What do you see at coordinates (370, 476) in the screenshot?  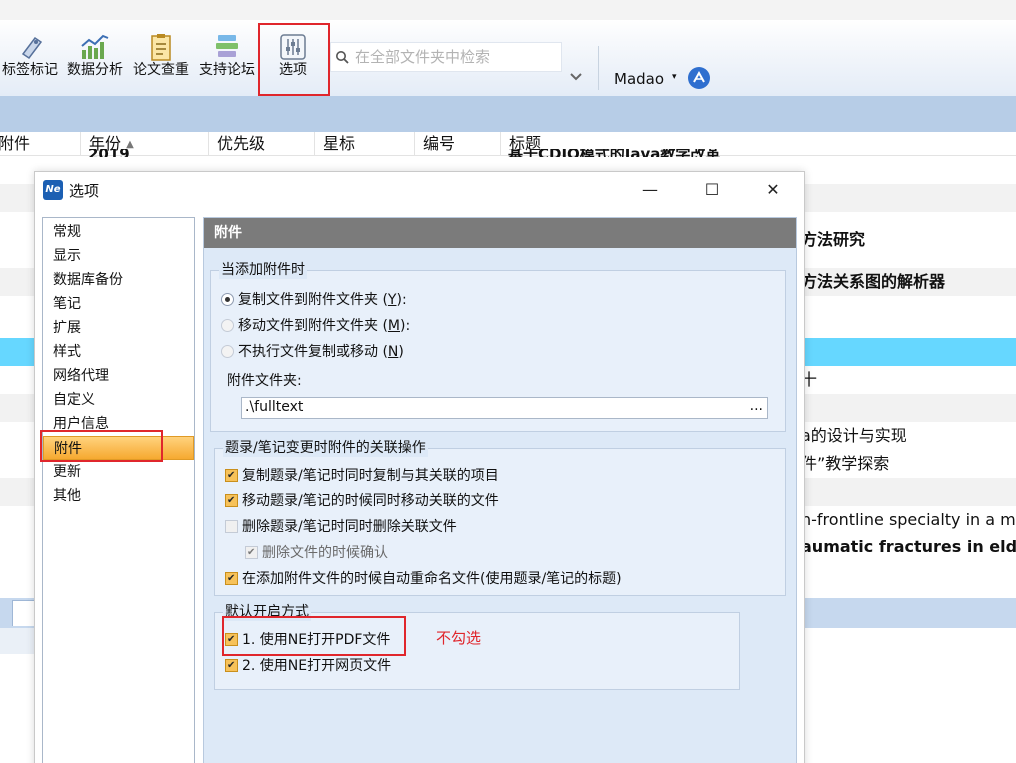 I see `checkbox-label: 复制题录/笔记时同时复制与其关联的项目` at bounding box center [370, 476].